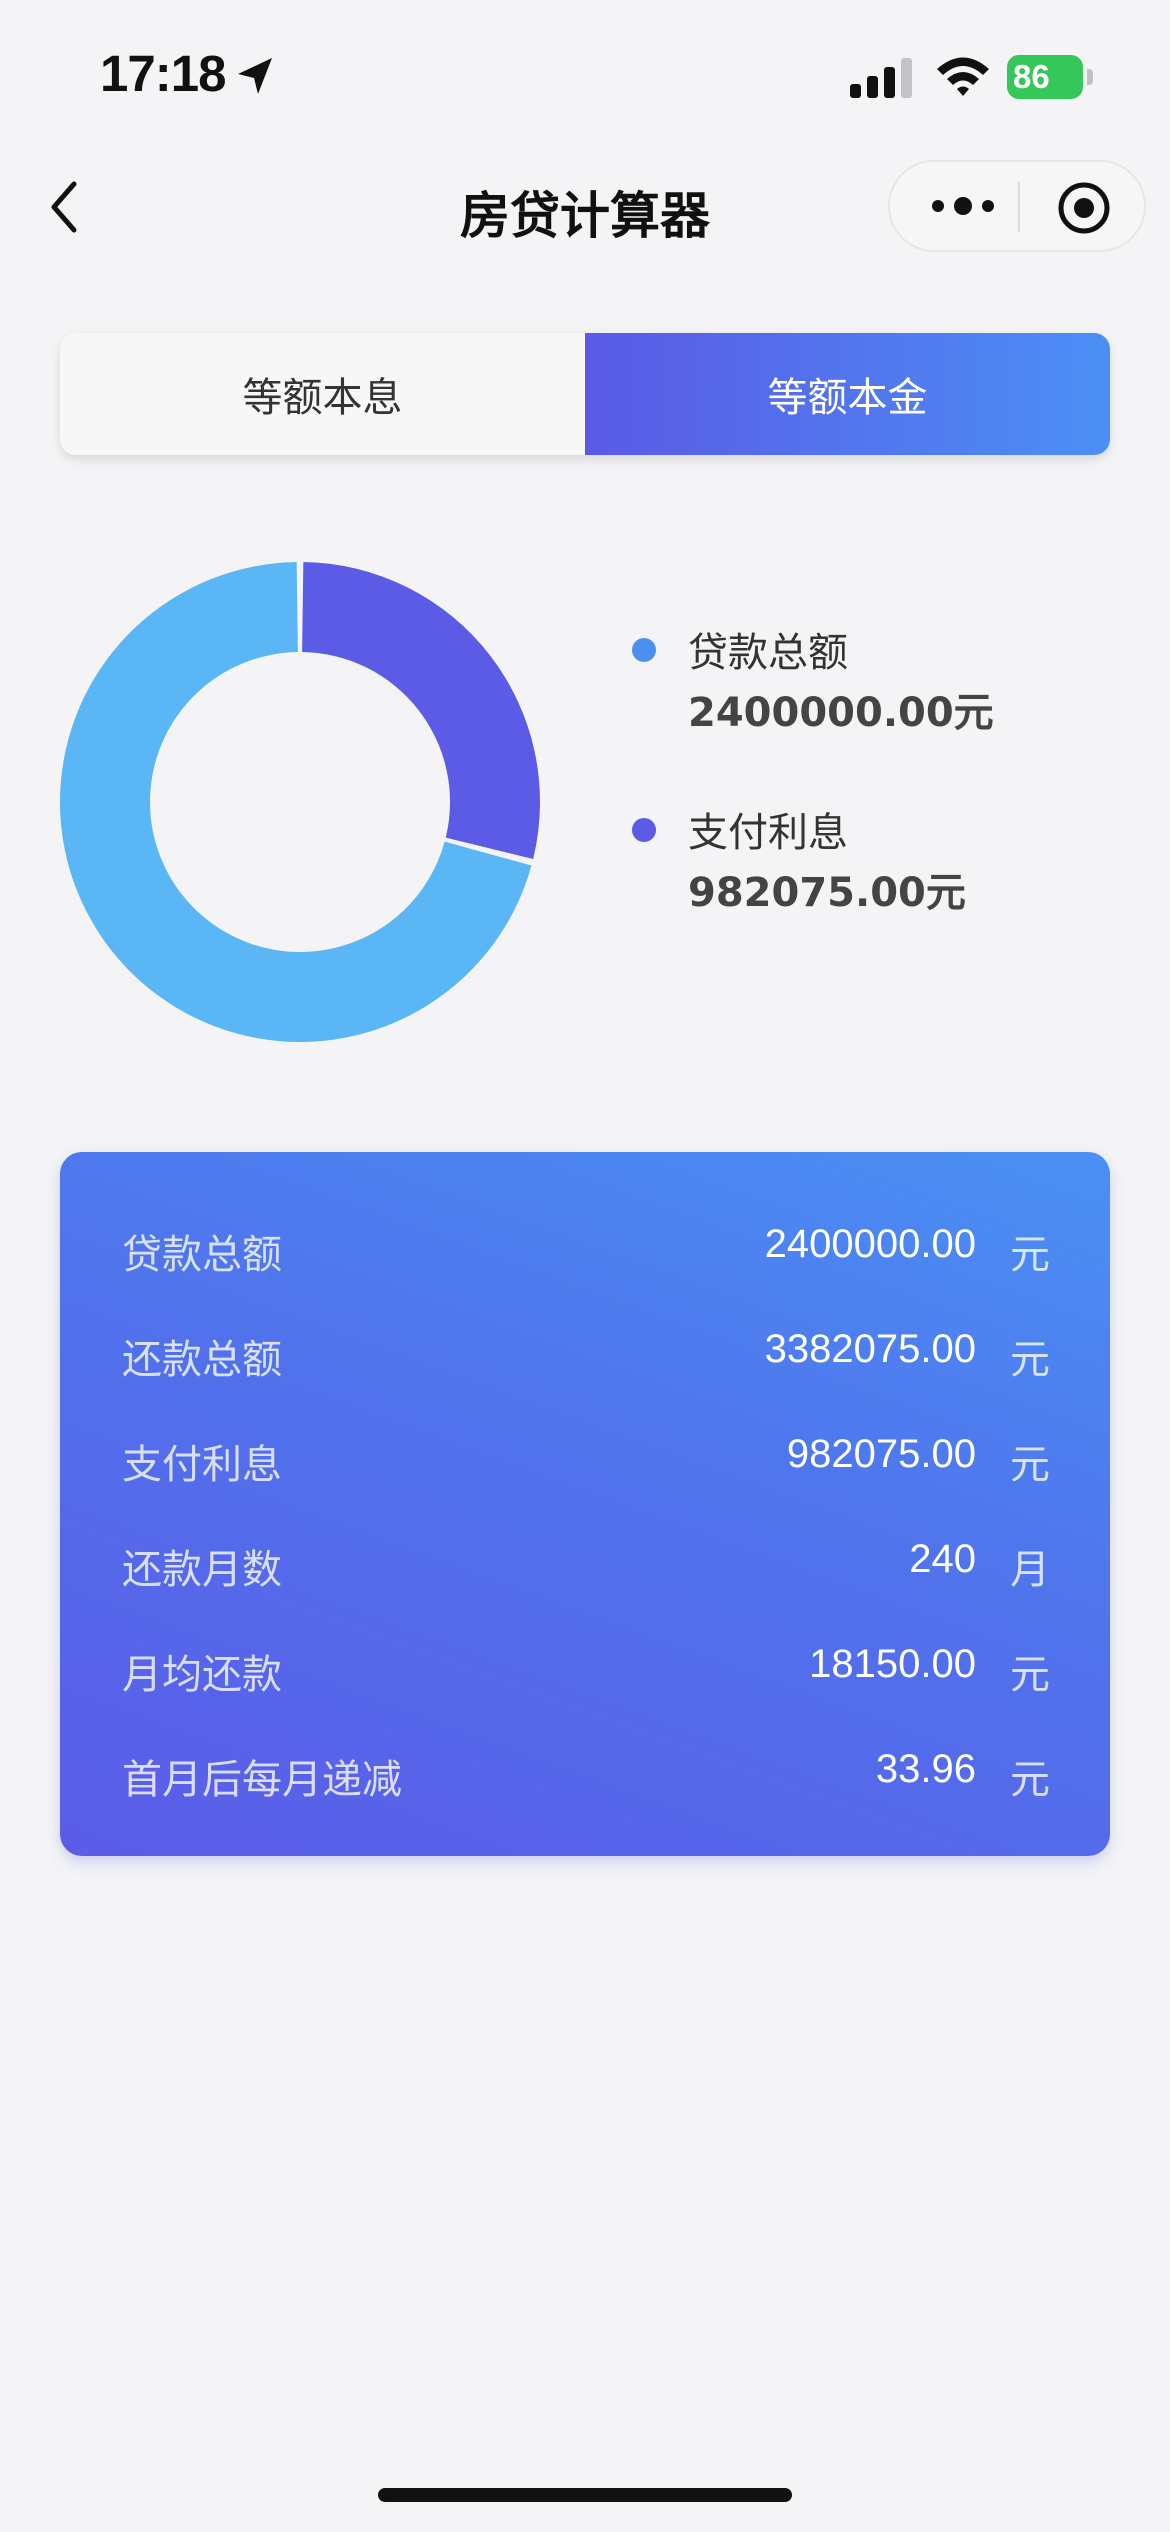  I want to click on legend-item-interest: 支付利息 982075.00元, so click(890, 890).